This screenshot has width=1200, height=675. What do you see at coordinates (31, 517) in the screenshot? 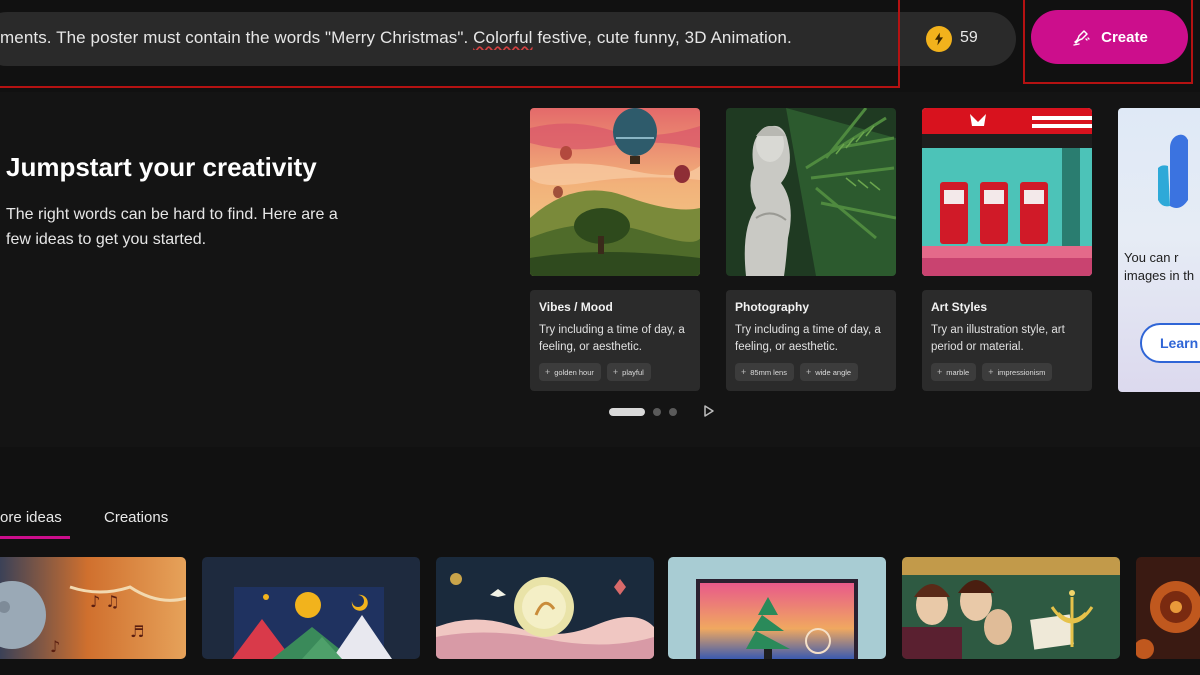
I see `tab-explore-ideas: ore ideas` at bounding box center [31, 517].